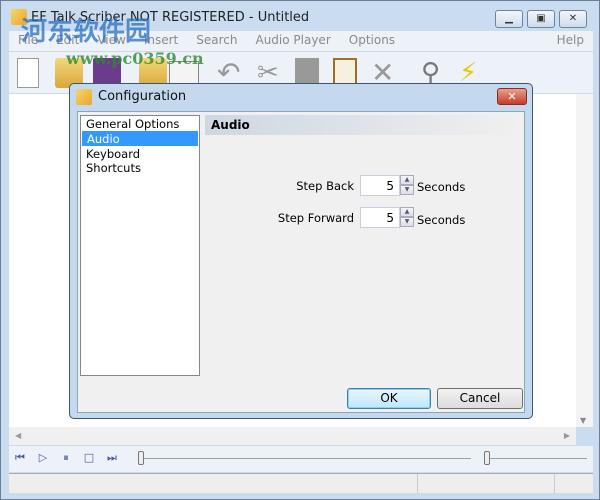 The width and height of the screenshot is (600, 500). What do you see at coordinates (325, 186) in the screenshot?
I see `step-back-label: Step Back` at bounding box center [325, 186].